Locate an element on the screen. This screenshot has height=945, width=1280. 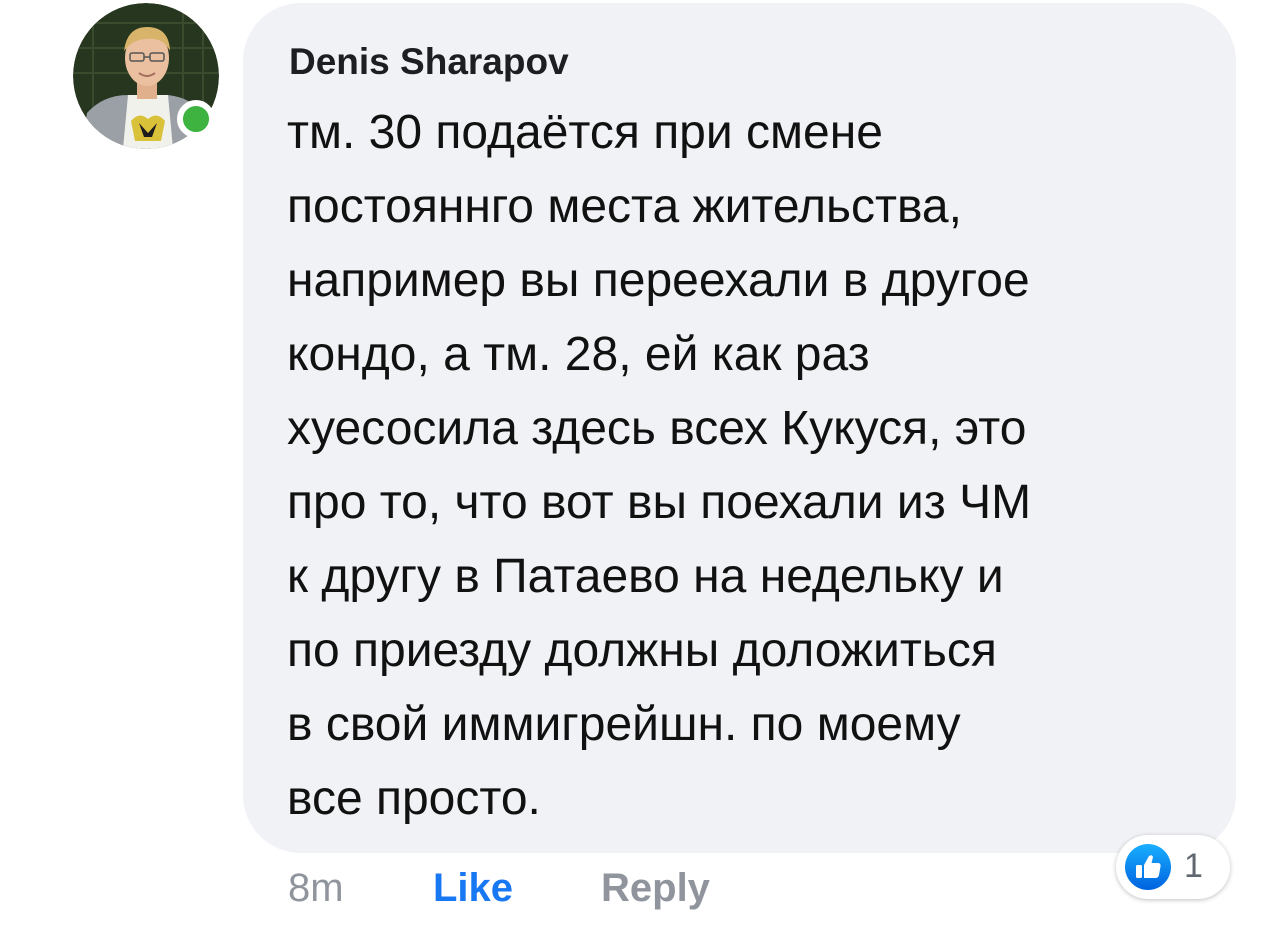
like-button: Like is located at coordinates (473, 888).